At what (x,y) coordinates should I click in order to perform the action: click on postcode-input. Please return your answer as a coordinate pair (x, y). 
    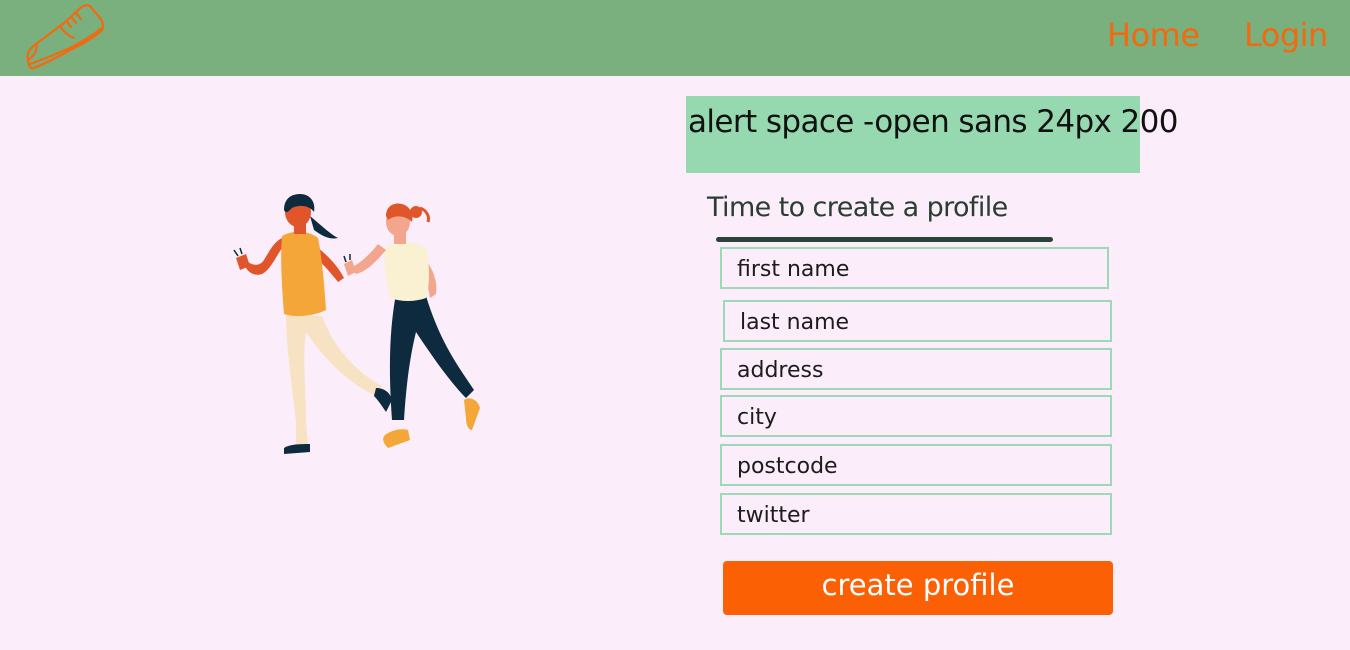
    Looking at the image, I should click on (916, 465).